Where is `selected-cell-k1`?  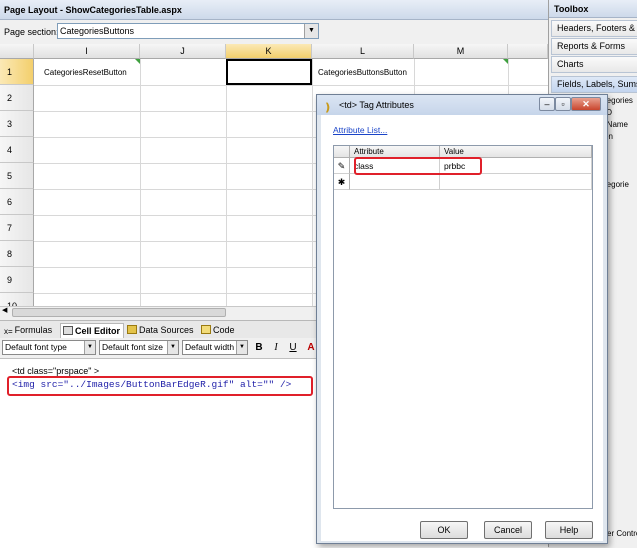
selected-cell-k1 is located at coordinates (269, 72).